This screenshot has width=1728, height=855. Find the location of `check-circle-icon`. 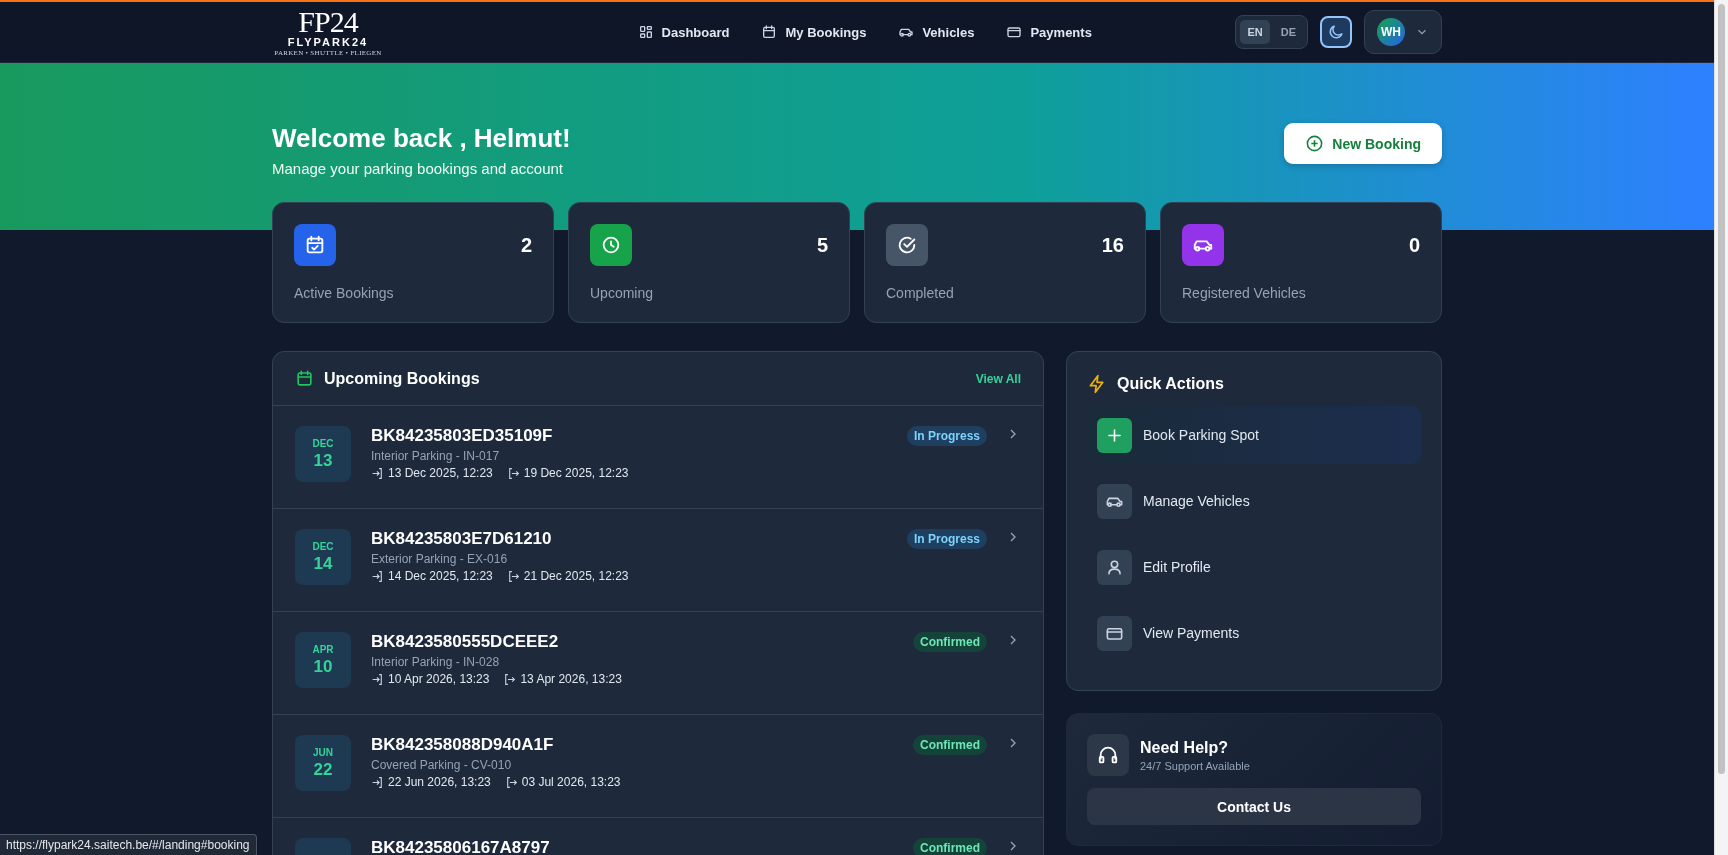

check-circle-icon is located at coordinates (907, 245).